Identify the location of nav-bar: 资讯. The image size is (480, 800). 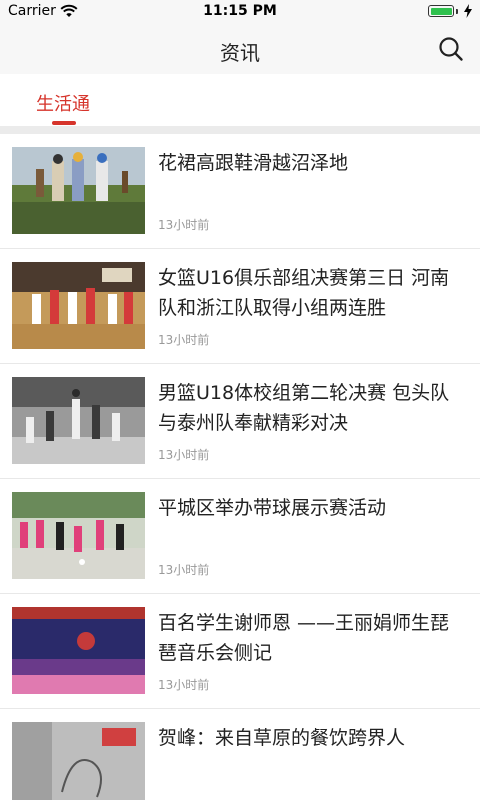
(240, 49).